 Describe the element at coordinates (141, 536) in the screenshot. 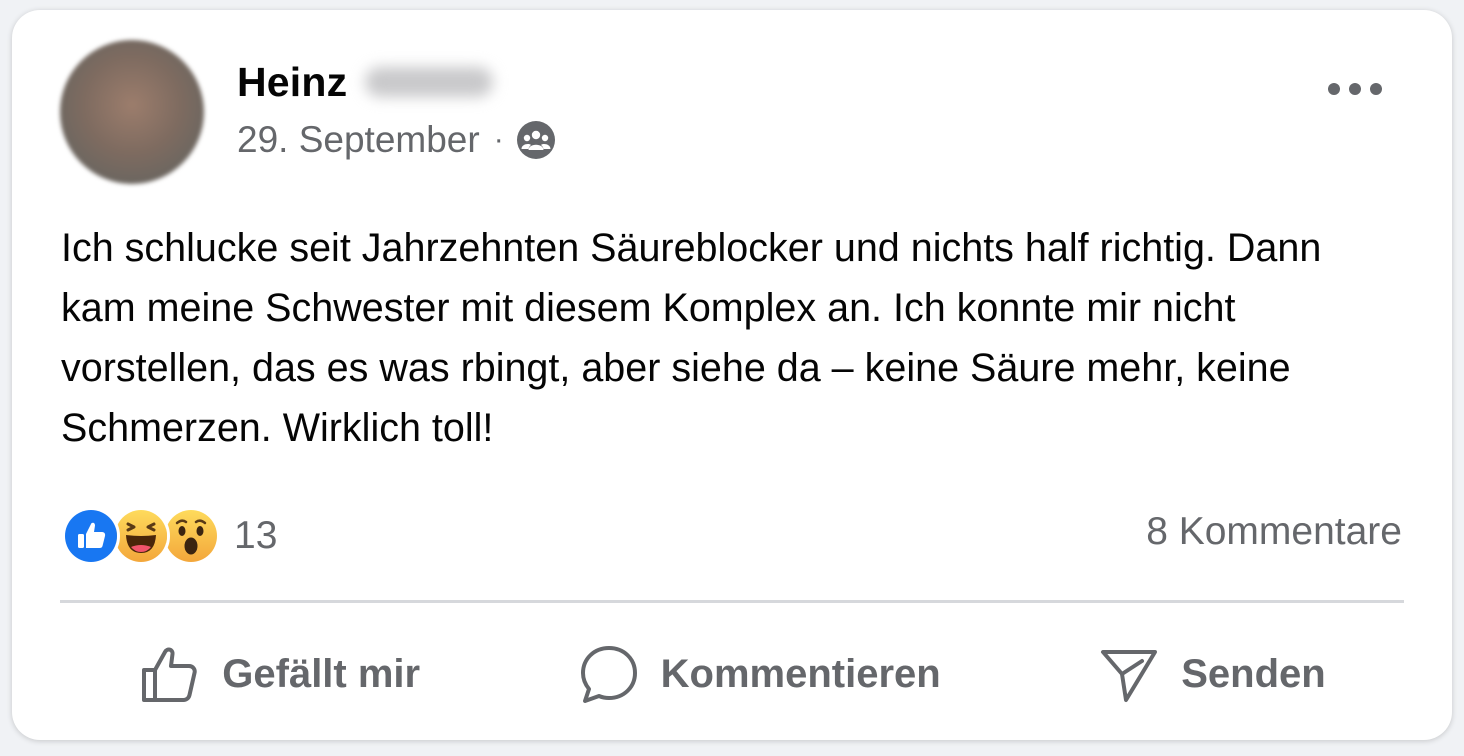

I see `haha-reaction-icon` at that location.